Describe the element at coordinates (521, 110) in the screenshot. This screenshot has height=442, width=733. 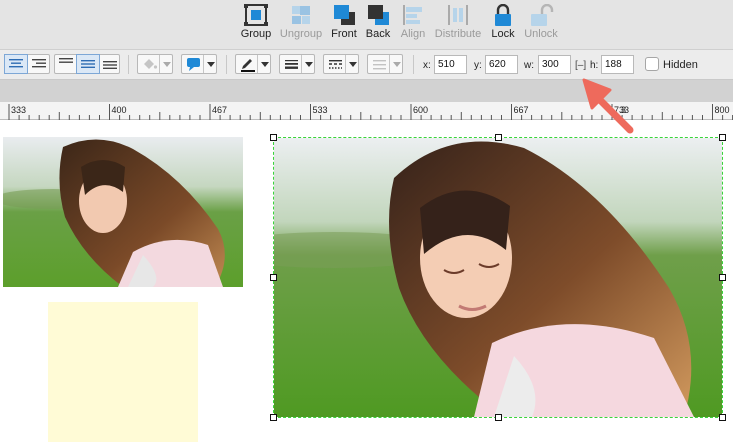
I see `ruler-label: 667` at that location.